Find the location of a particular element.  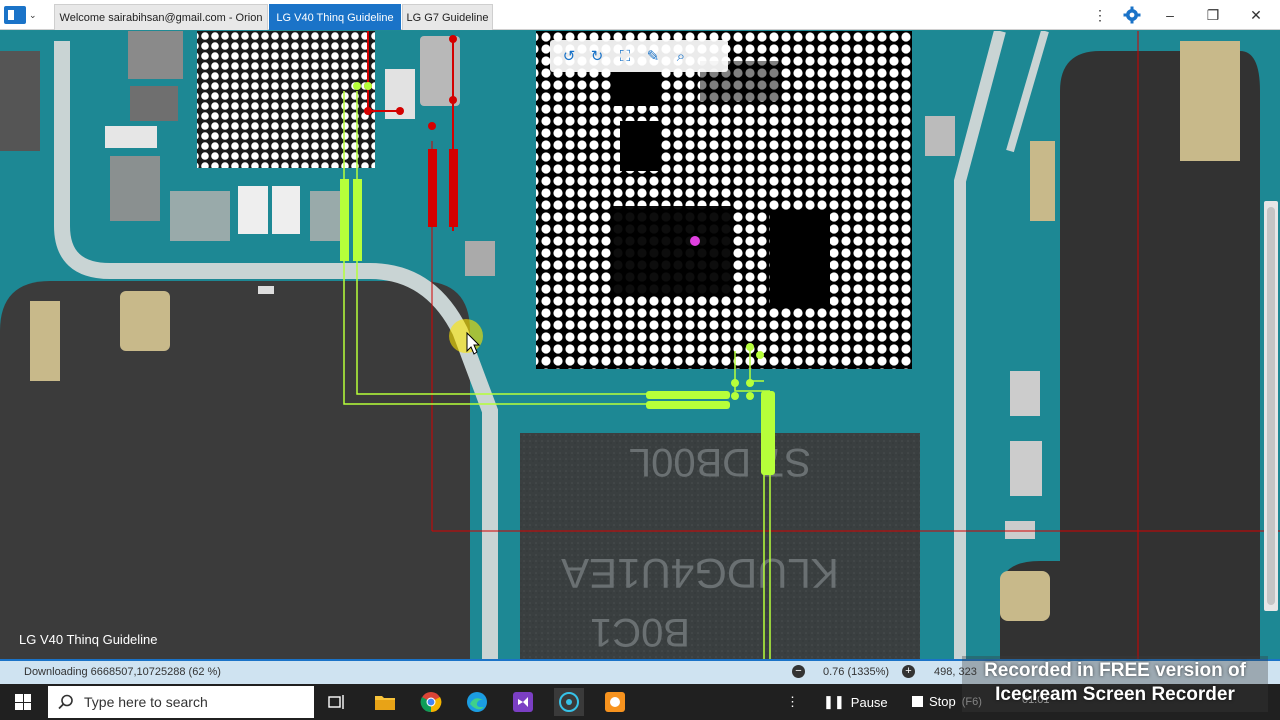

tab-welcome: Welcome sairabihsan@gmail.com - Orion is located at coordinates (161, 17).